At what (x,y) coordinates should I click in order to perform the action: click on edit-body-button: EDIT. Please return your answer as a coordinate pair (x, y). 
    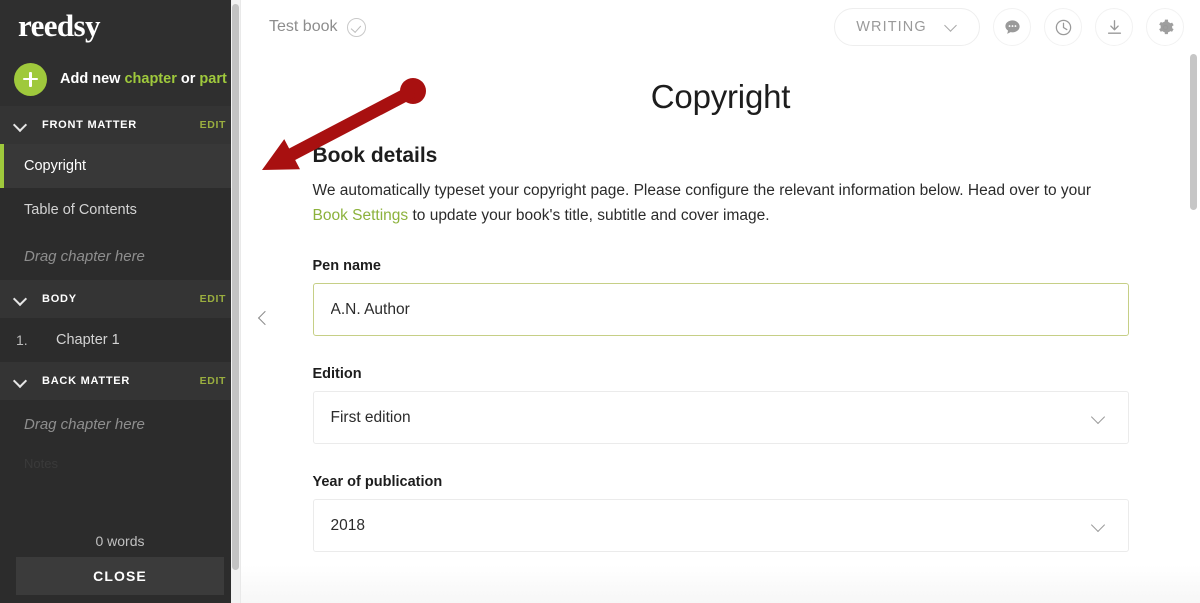
    Looking at the image, I should click on (213, 299).